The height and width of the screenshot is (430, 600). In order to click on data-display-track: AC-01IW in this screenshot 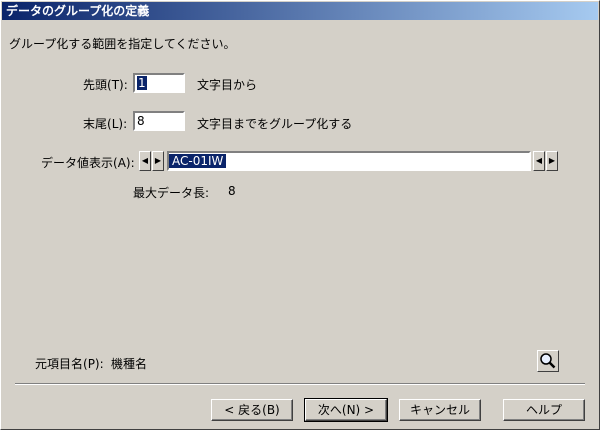, I will do `click(349, 161)`.